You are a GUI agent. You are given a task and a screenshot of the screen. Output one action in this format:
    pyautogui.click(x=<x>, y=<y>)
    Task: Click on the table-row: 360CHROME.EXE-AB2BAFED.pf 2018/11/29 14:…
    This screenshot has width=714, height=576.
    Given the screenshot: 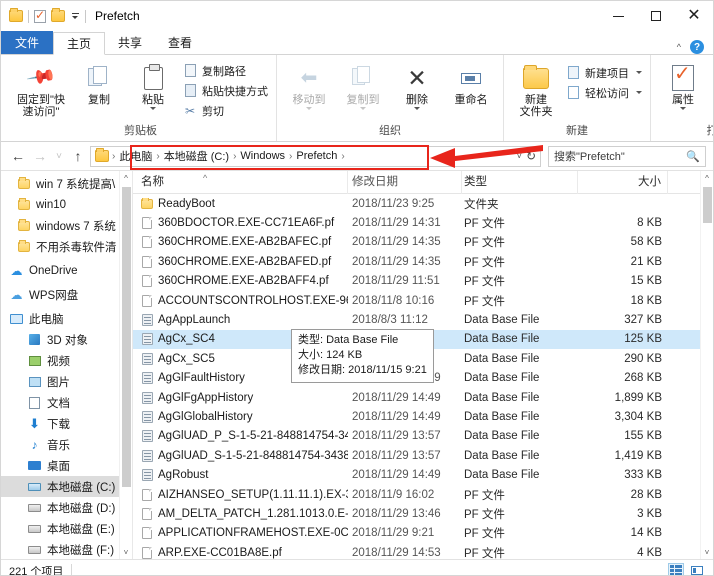 What is the action you would take?
    pyautogui.click(x=423, y=261)
    